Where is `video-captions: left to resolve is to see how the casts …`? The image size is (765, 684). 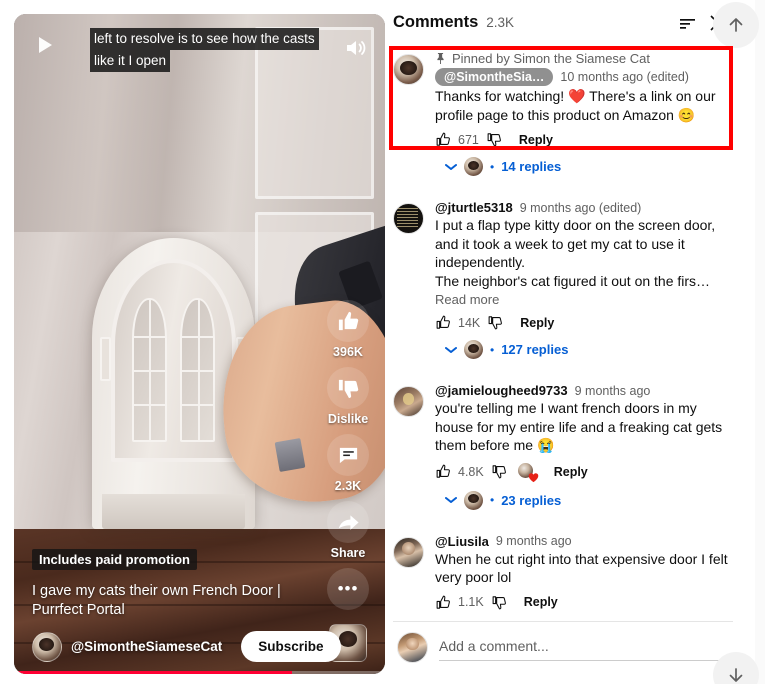 video-captions: left to resolve is to see how the casts … is located at coordinates (205, 50).